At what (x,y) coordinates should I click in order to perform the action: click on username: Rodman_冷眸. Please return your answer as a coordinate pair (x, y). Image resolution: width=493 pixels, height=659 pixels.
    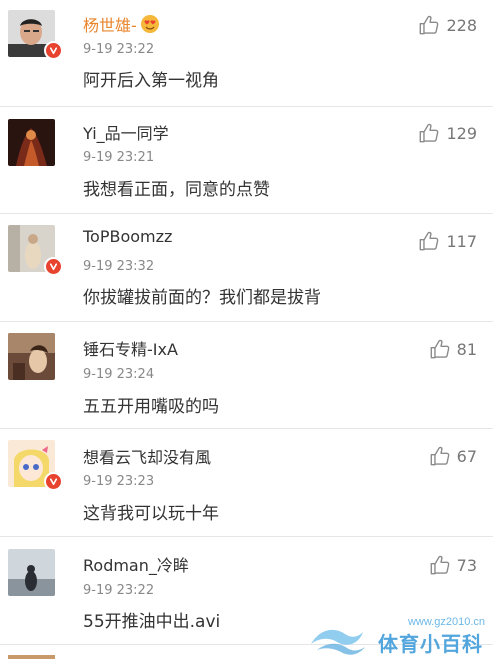
    Looking at the image, I should click on (136, 564).